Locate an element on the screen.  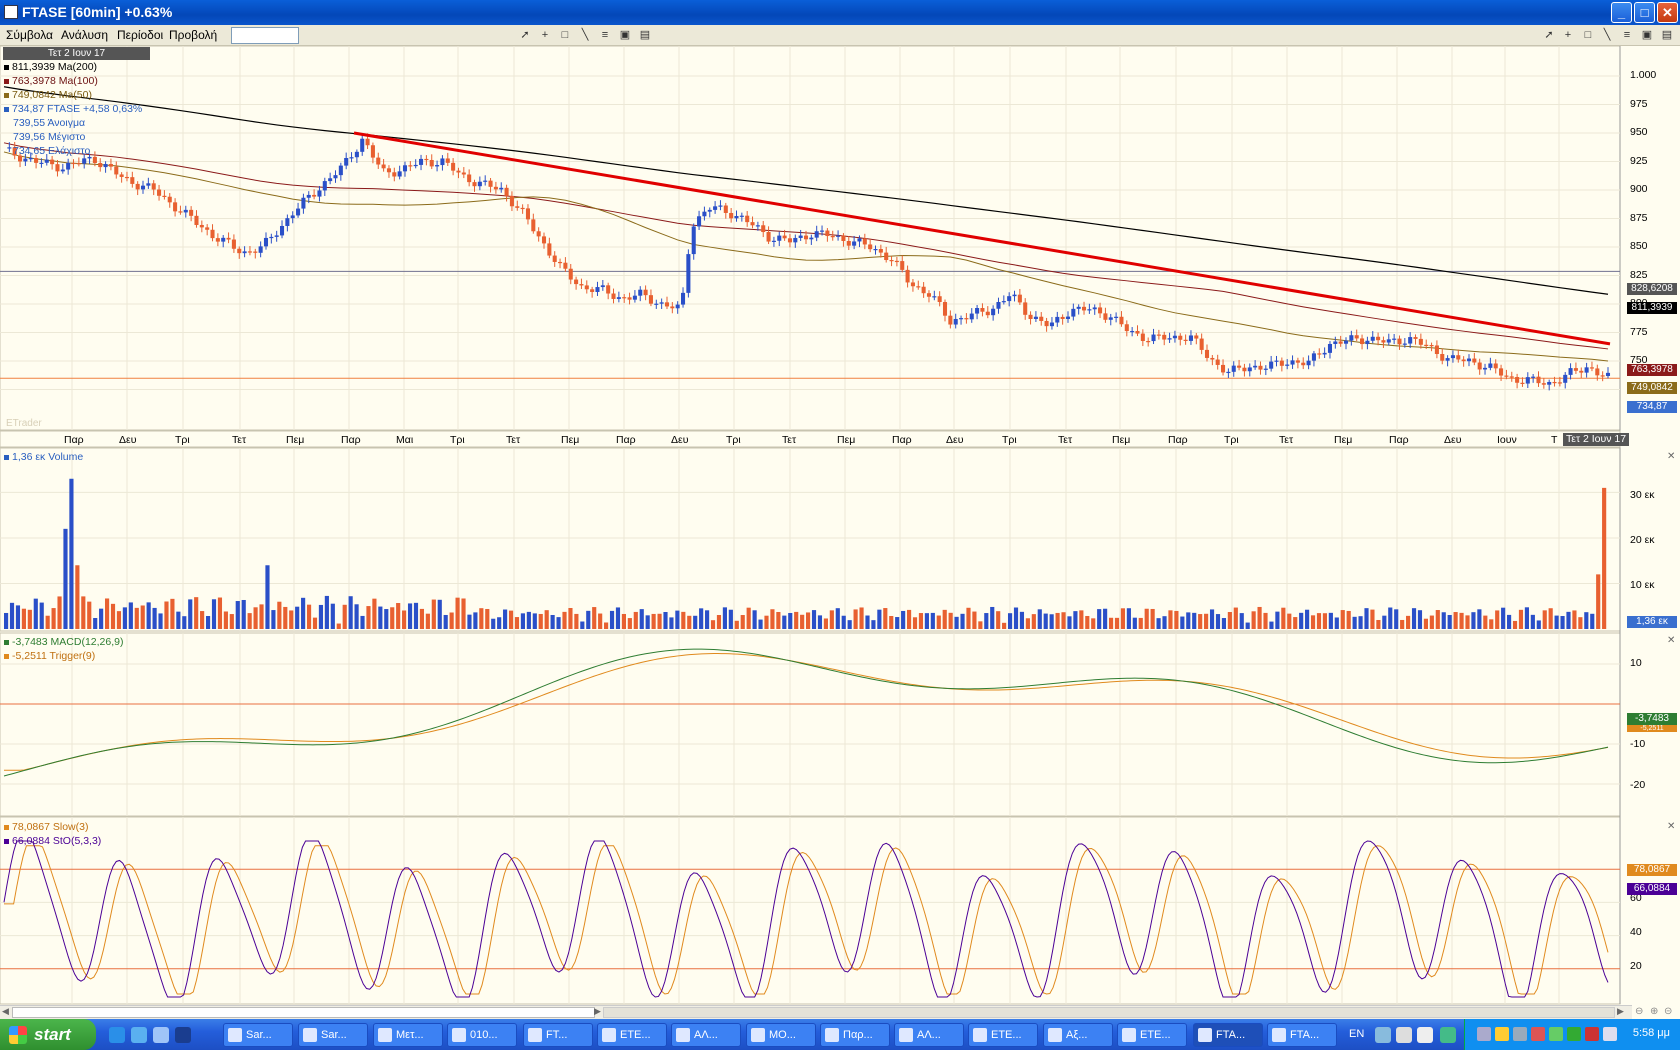
hlines-tool-icon: ≡ is located at coordinates (605, 35).